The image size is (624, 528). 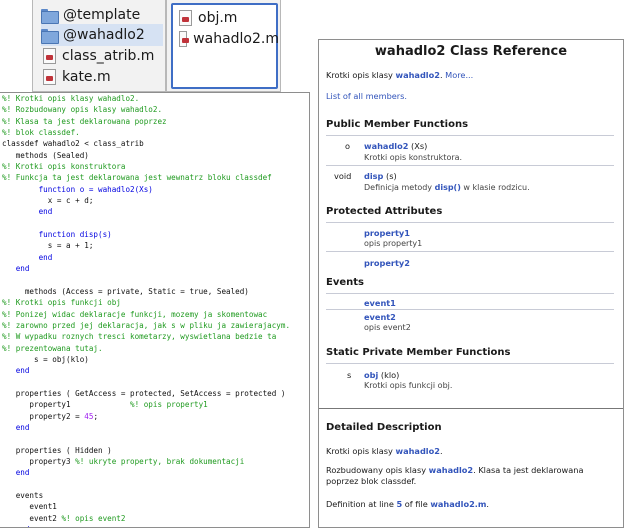 I want to click on attr-link-property1: property1, so click(x=387, y=233).